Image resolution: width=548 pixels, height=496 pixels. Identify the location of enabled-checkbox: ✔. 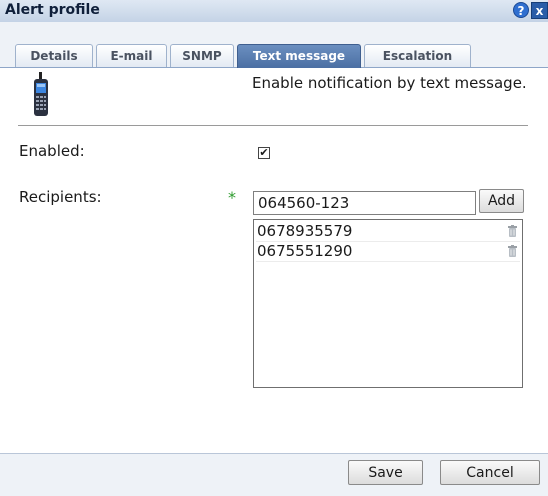
(264, 153).